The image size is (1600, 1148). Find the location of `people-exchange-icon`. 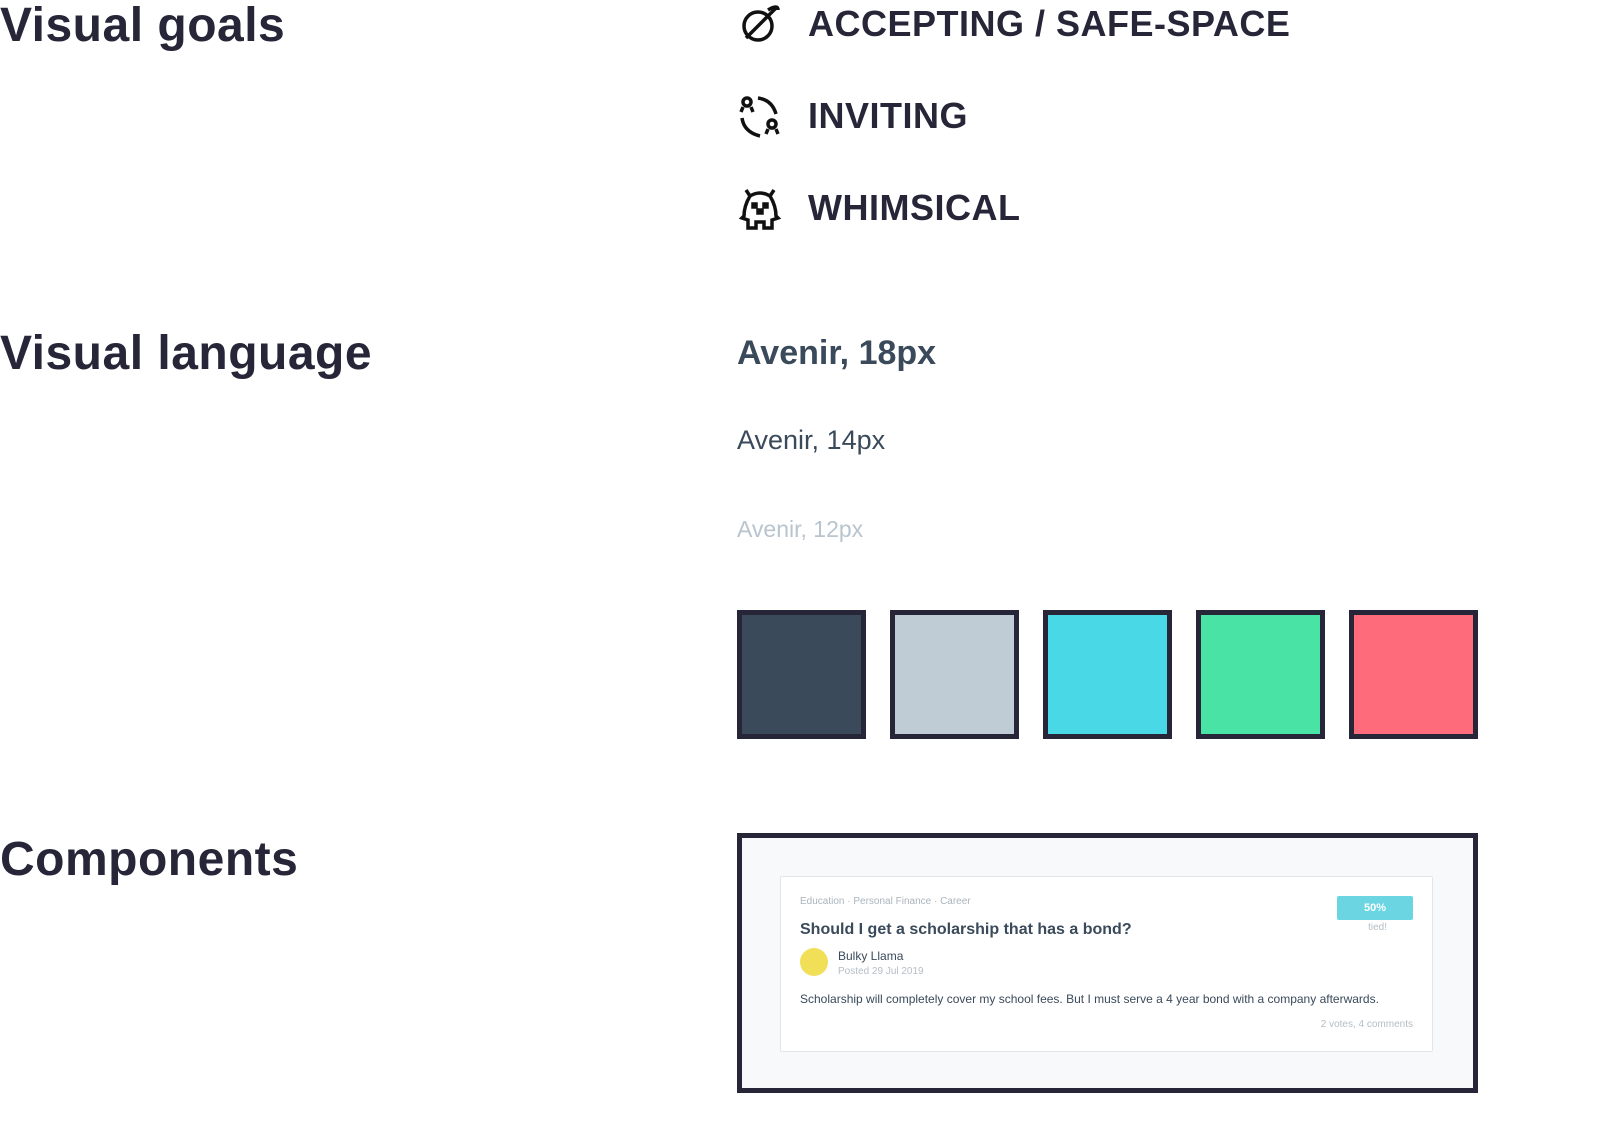

people-exchange-icon is located at coordinates (759, 117).